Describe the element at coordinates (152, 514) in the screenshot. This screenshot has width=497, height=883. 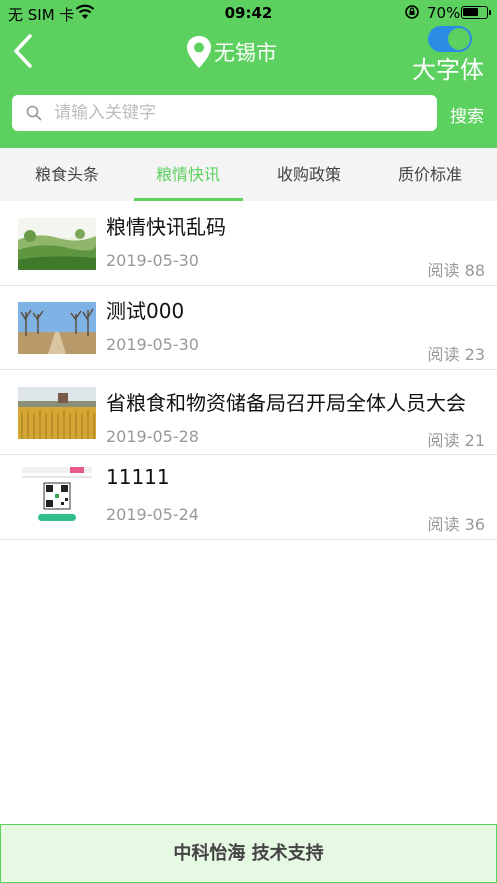
I see `news-date: 2019-05-24` at that location.